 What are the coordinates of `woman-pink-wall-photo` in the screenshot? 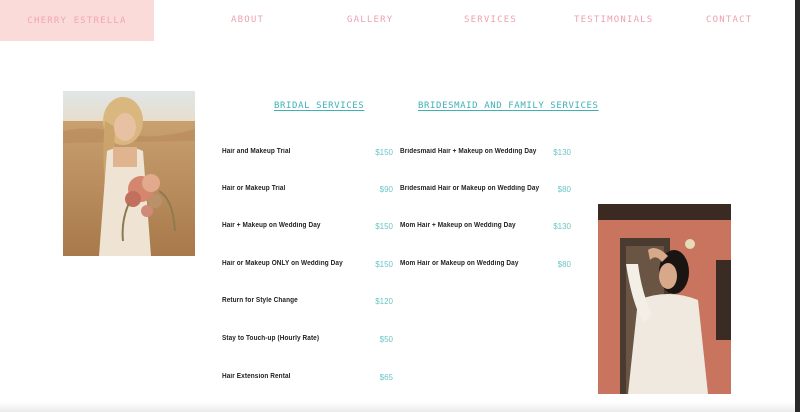 It's located at (664, 299).